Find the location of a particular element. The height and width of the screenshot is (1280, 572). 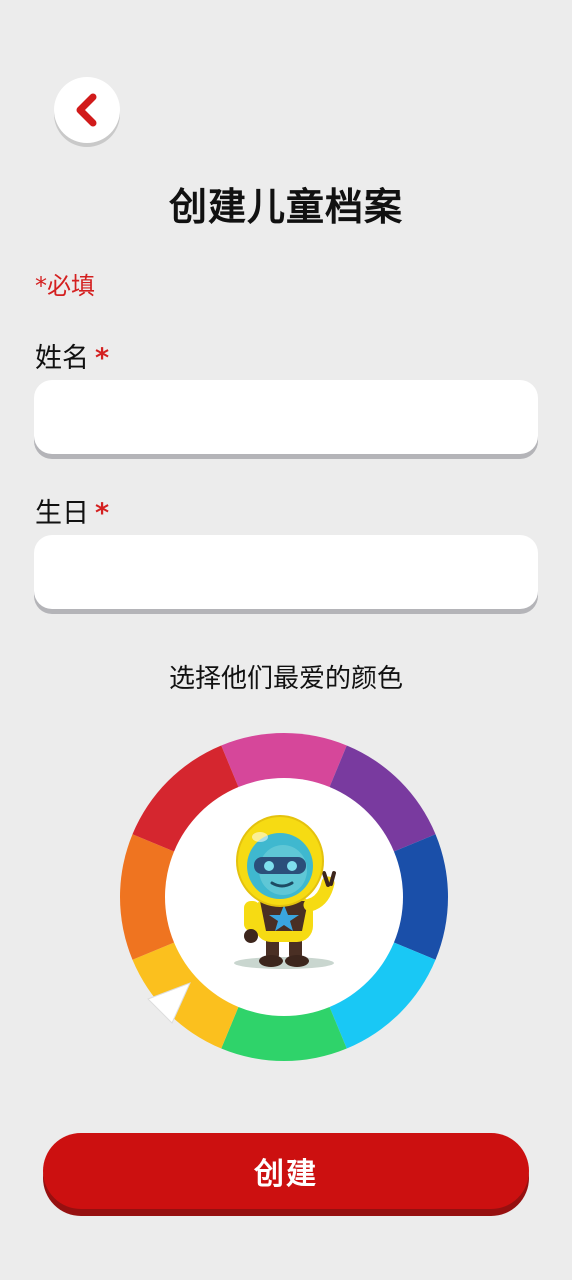

create-button: 创建 is located at coordinates (286, 1171).